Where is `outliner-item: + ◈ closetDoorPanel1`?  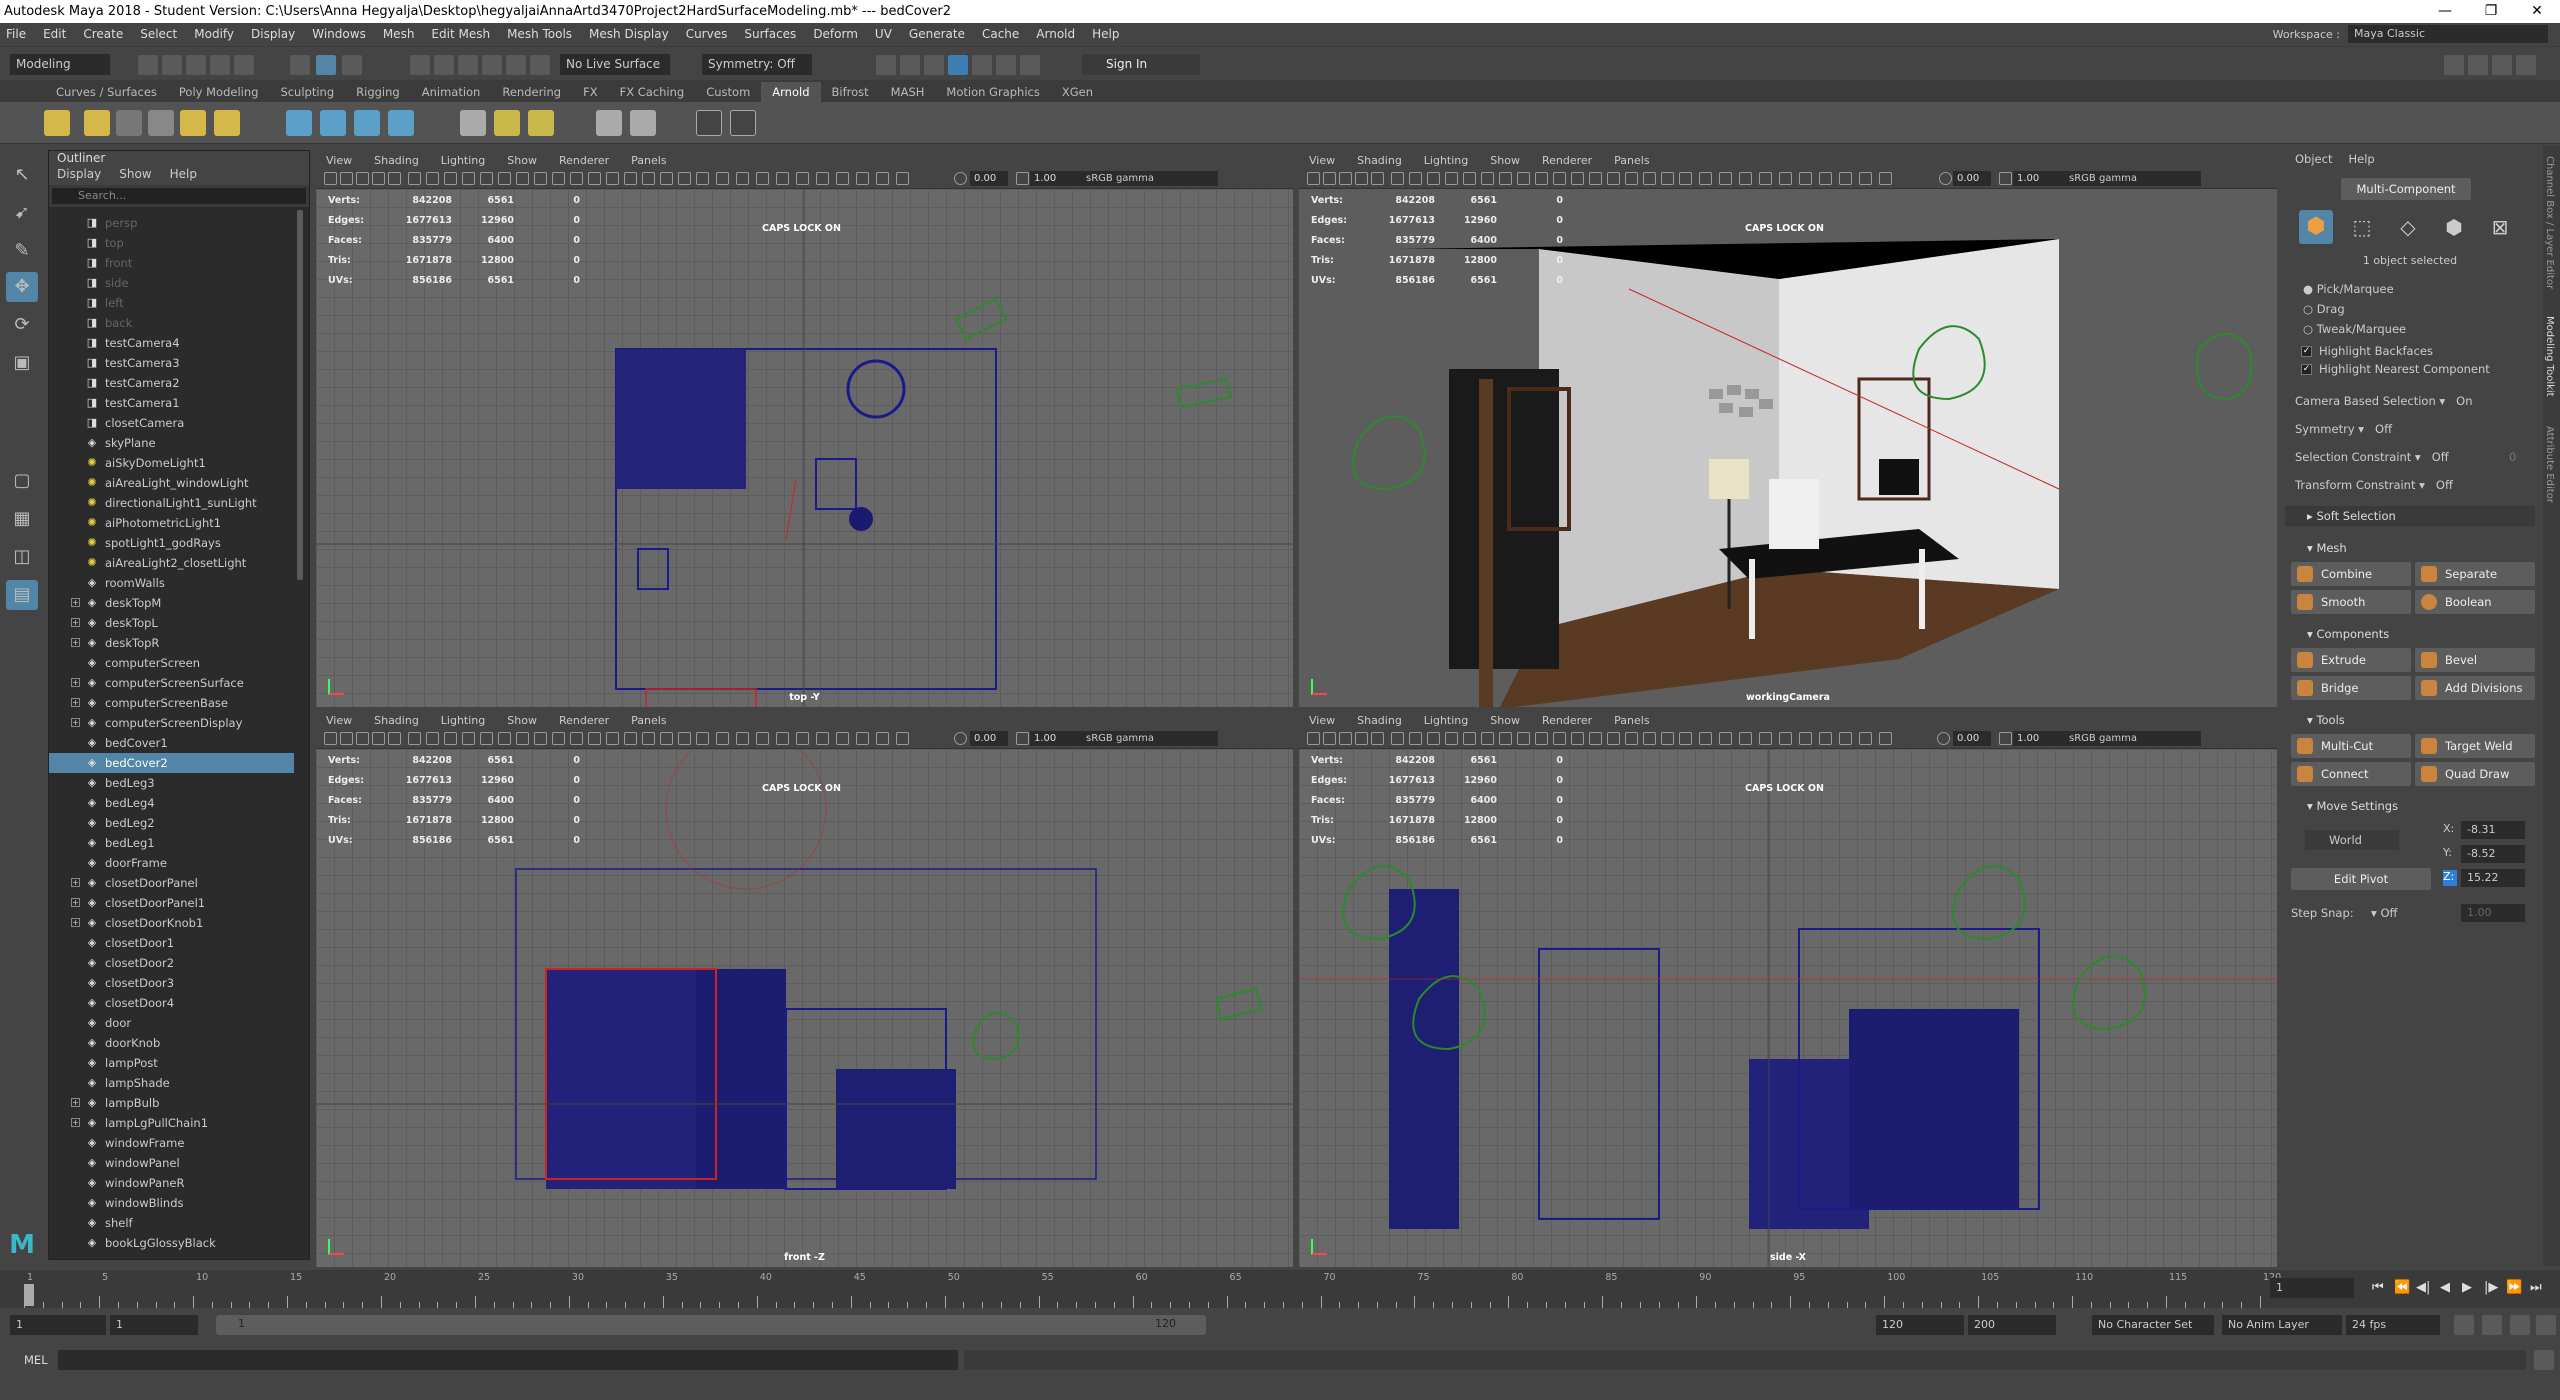 outliner-item: + ◈ closetDoorPanel1 is located at coordinates (171, 903).